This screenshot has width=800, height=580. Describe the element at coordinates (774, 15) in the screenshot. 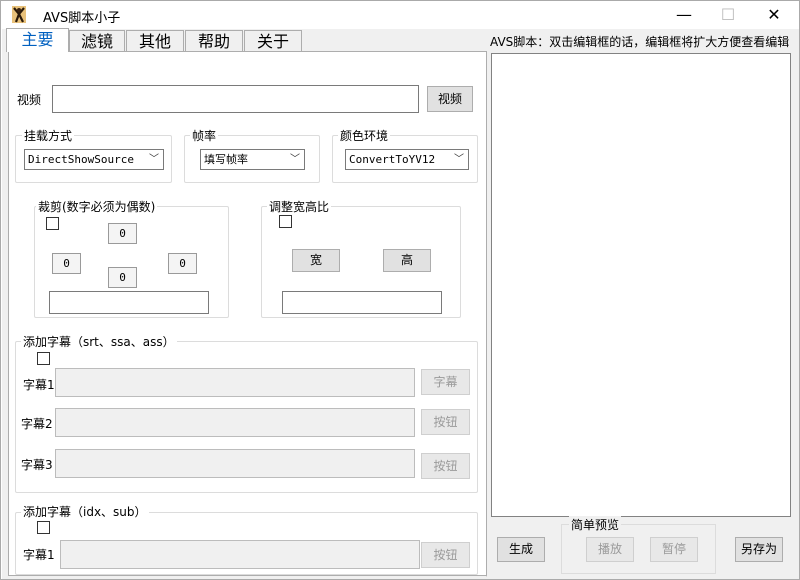

I see `close-button: ✕` at that location.